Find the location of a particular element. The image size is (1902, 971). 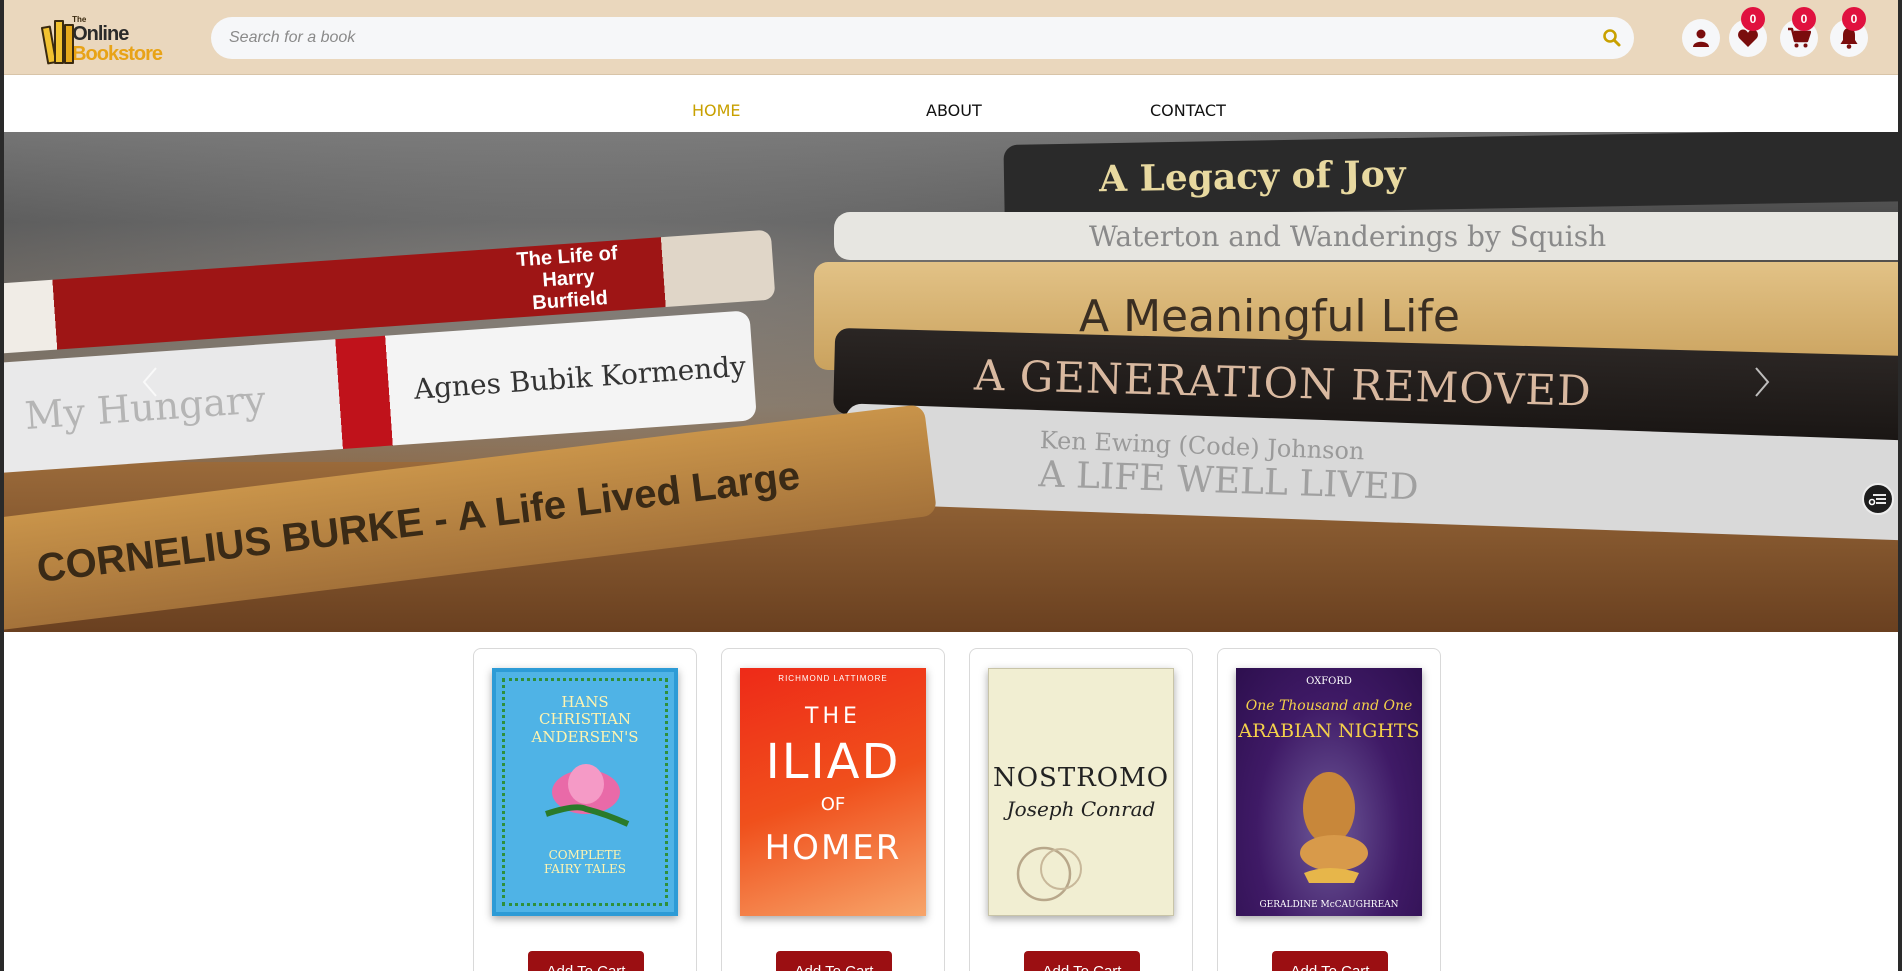

book-spine: Waterton and Wanderings by Squish is located at coordinates (1366, 236).